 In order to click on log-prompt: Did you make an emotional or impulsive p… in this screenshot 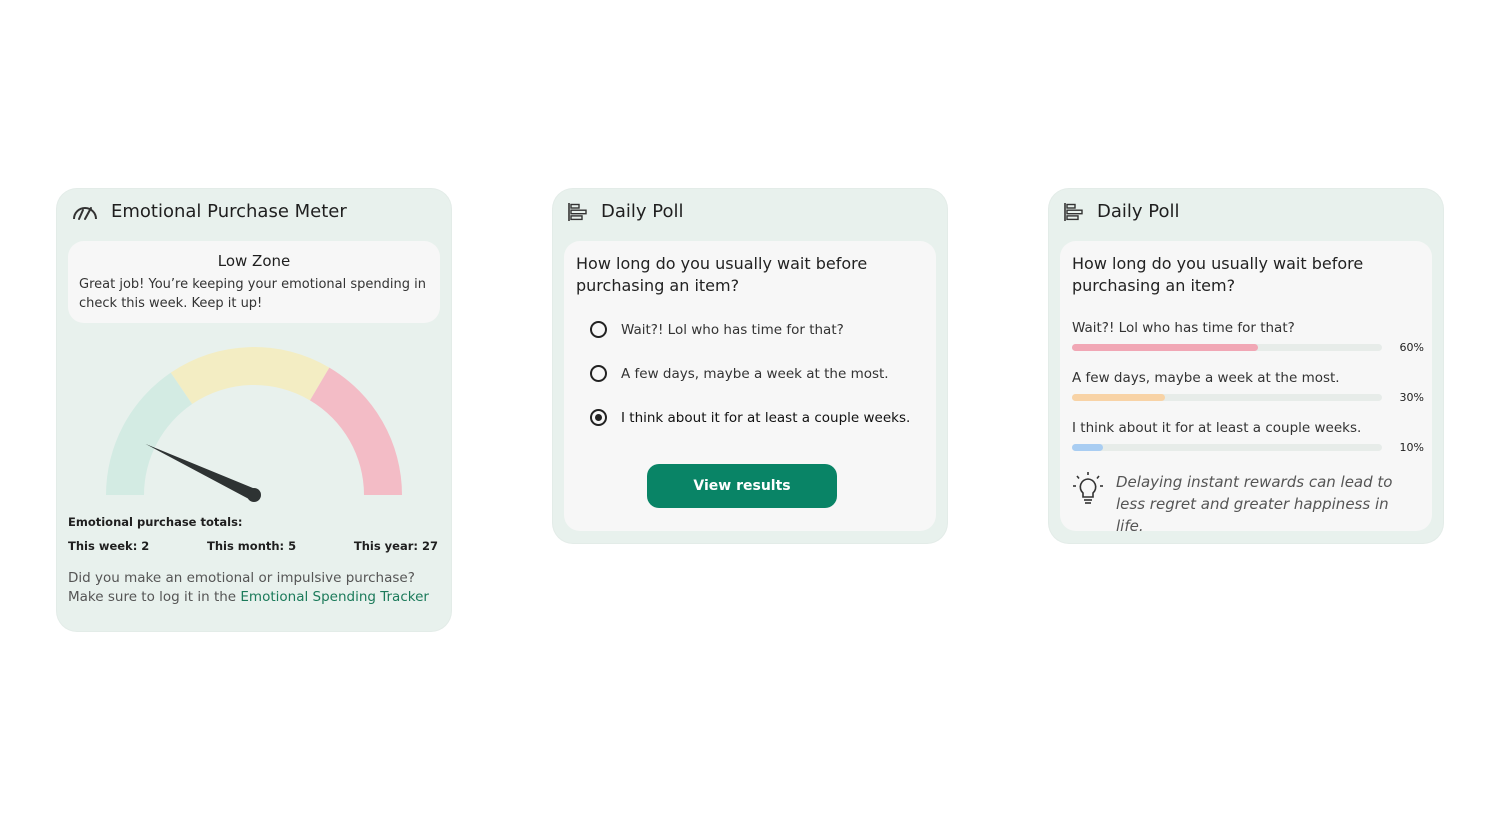, I will do `click(253, 588)`.